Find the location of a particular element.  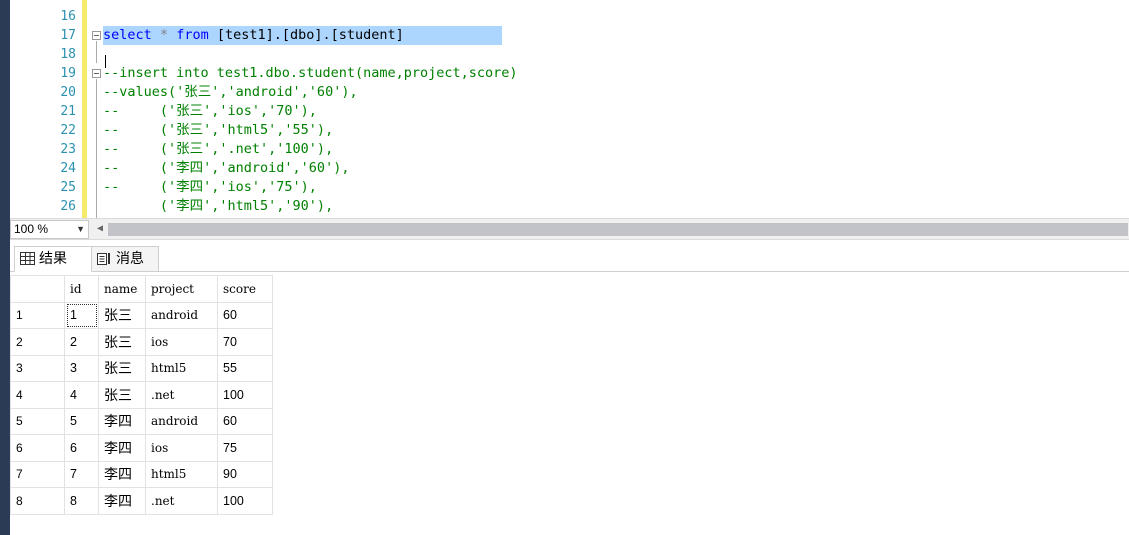

cell-id: 5 is located at coordinates (81, 421).